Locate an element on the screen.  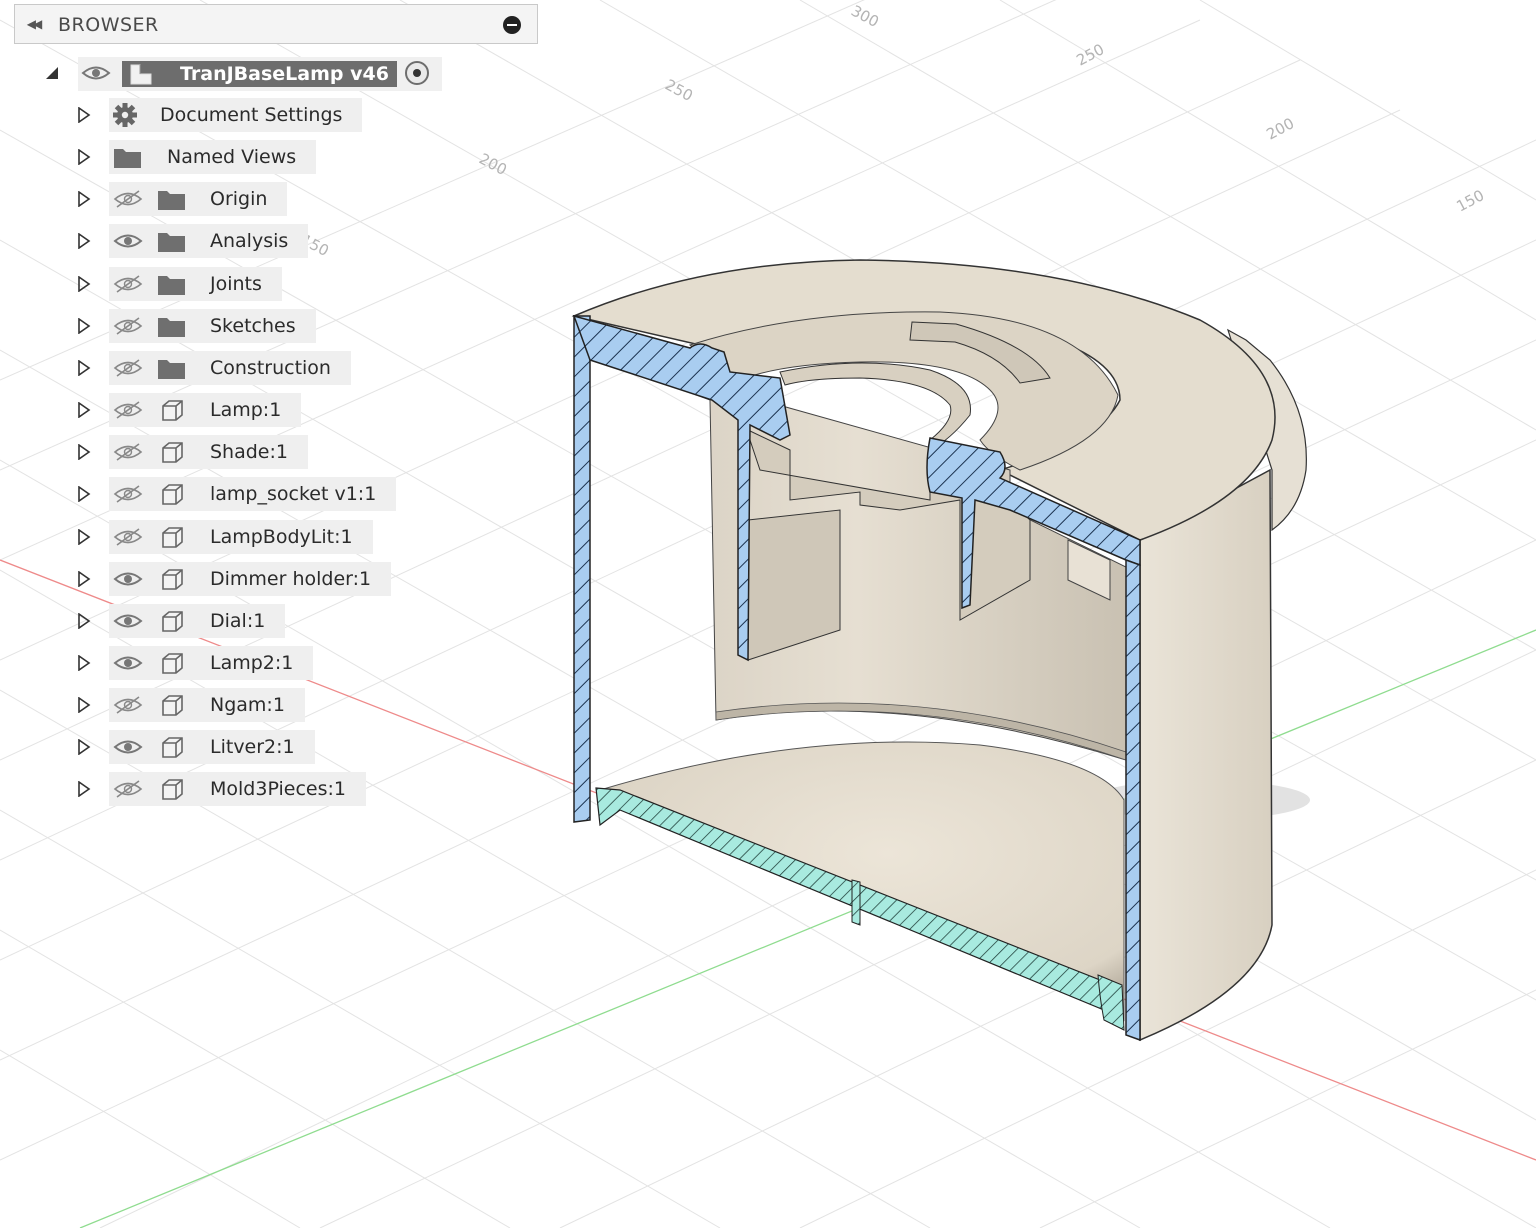
tree-row: Document Settings is located at coordinates (200, 116).